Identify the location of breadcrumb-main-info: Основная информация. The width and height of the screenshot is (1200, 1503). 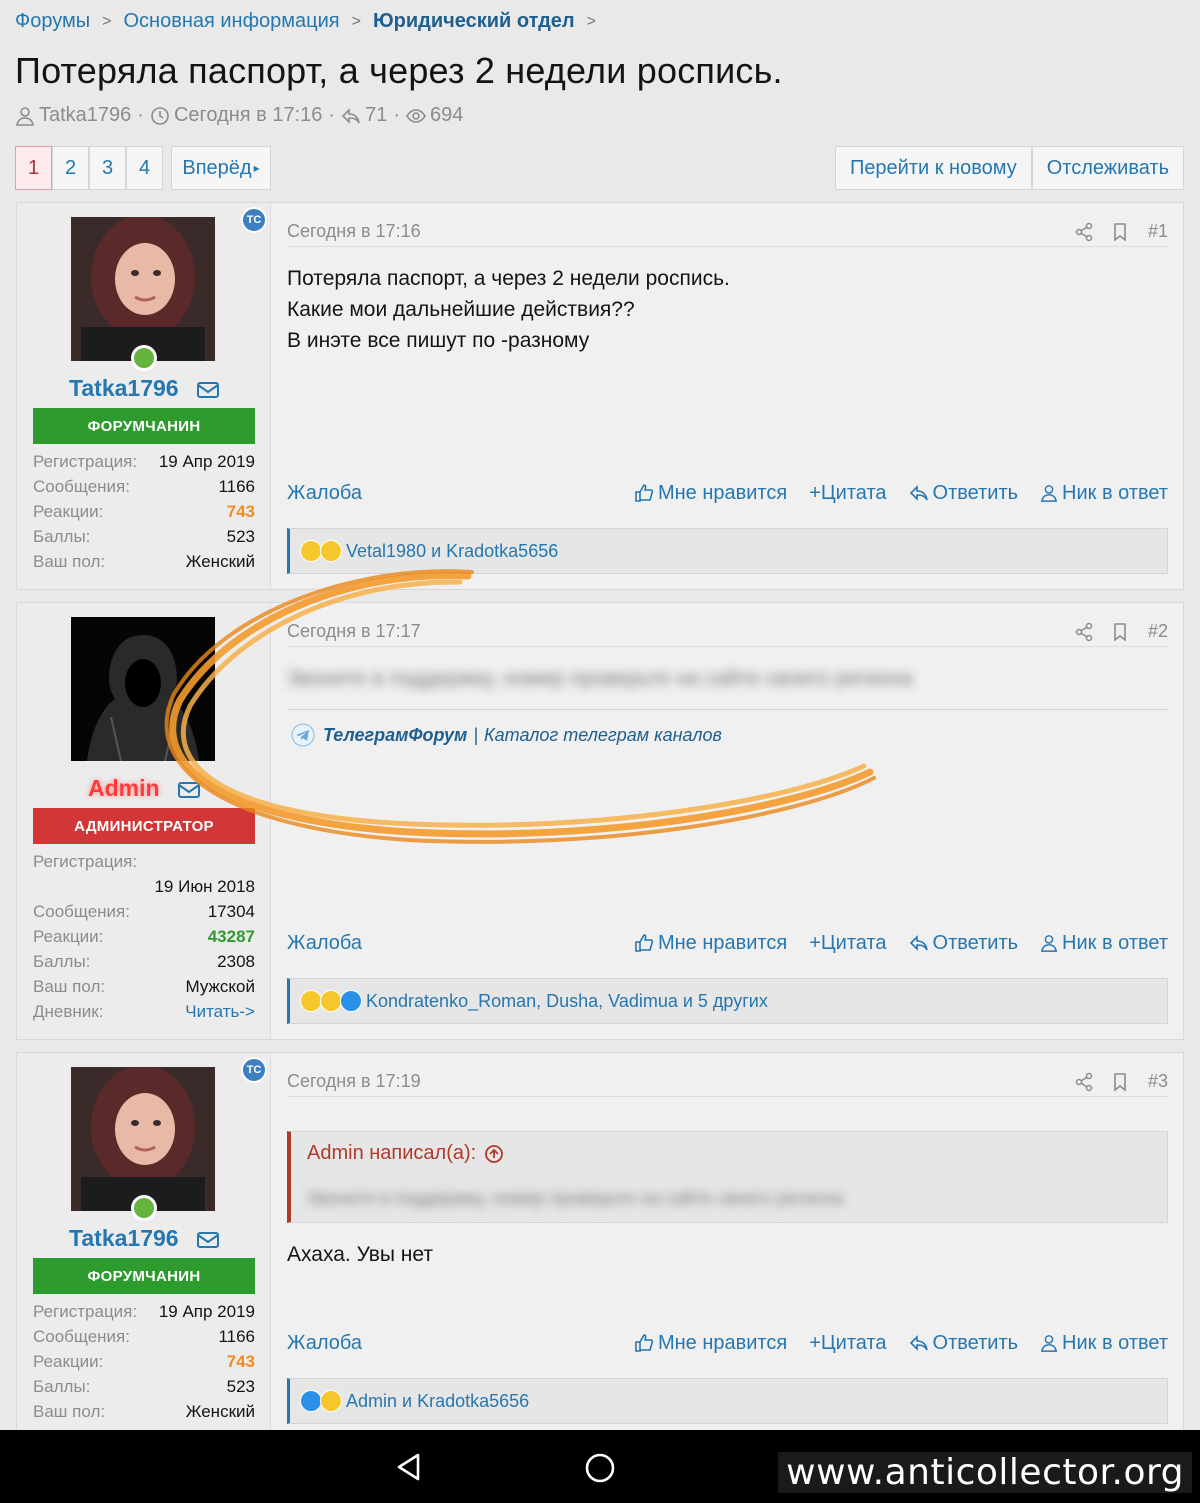
(231, 21).